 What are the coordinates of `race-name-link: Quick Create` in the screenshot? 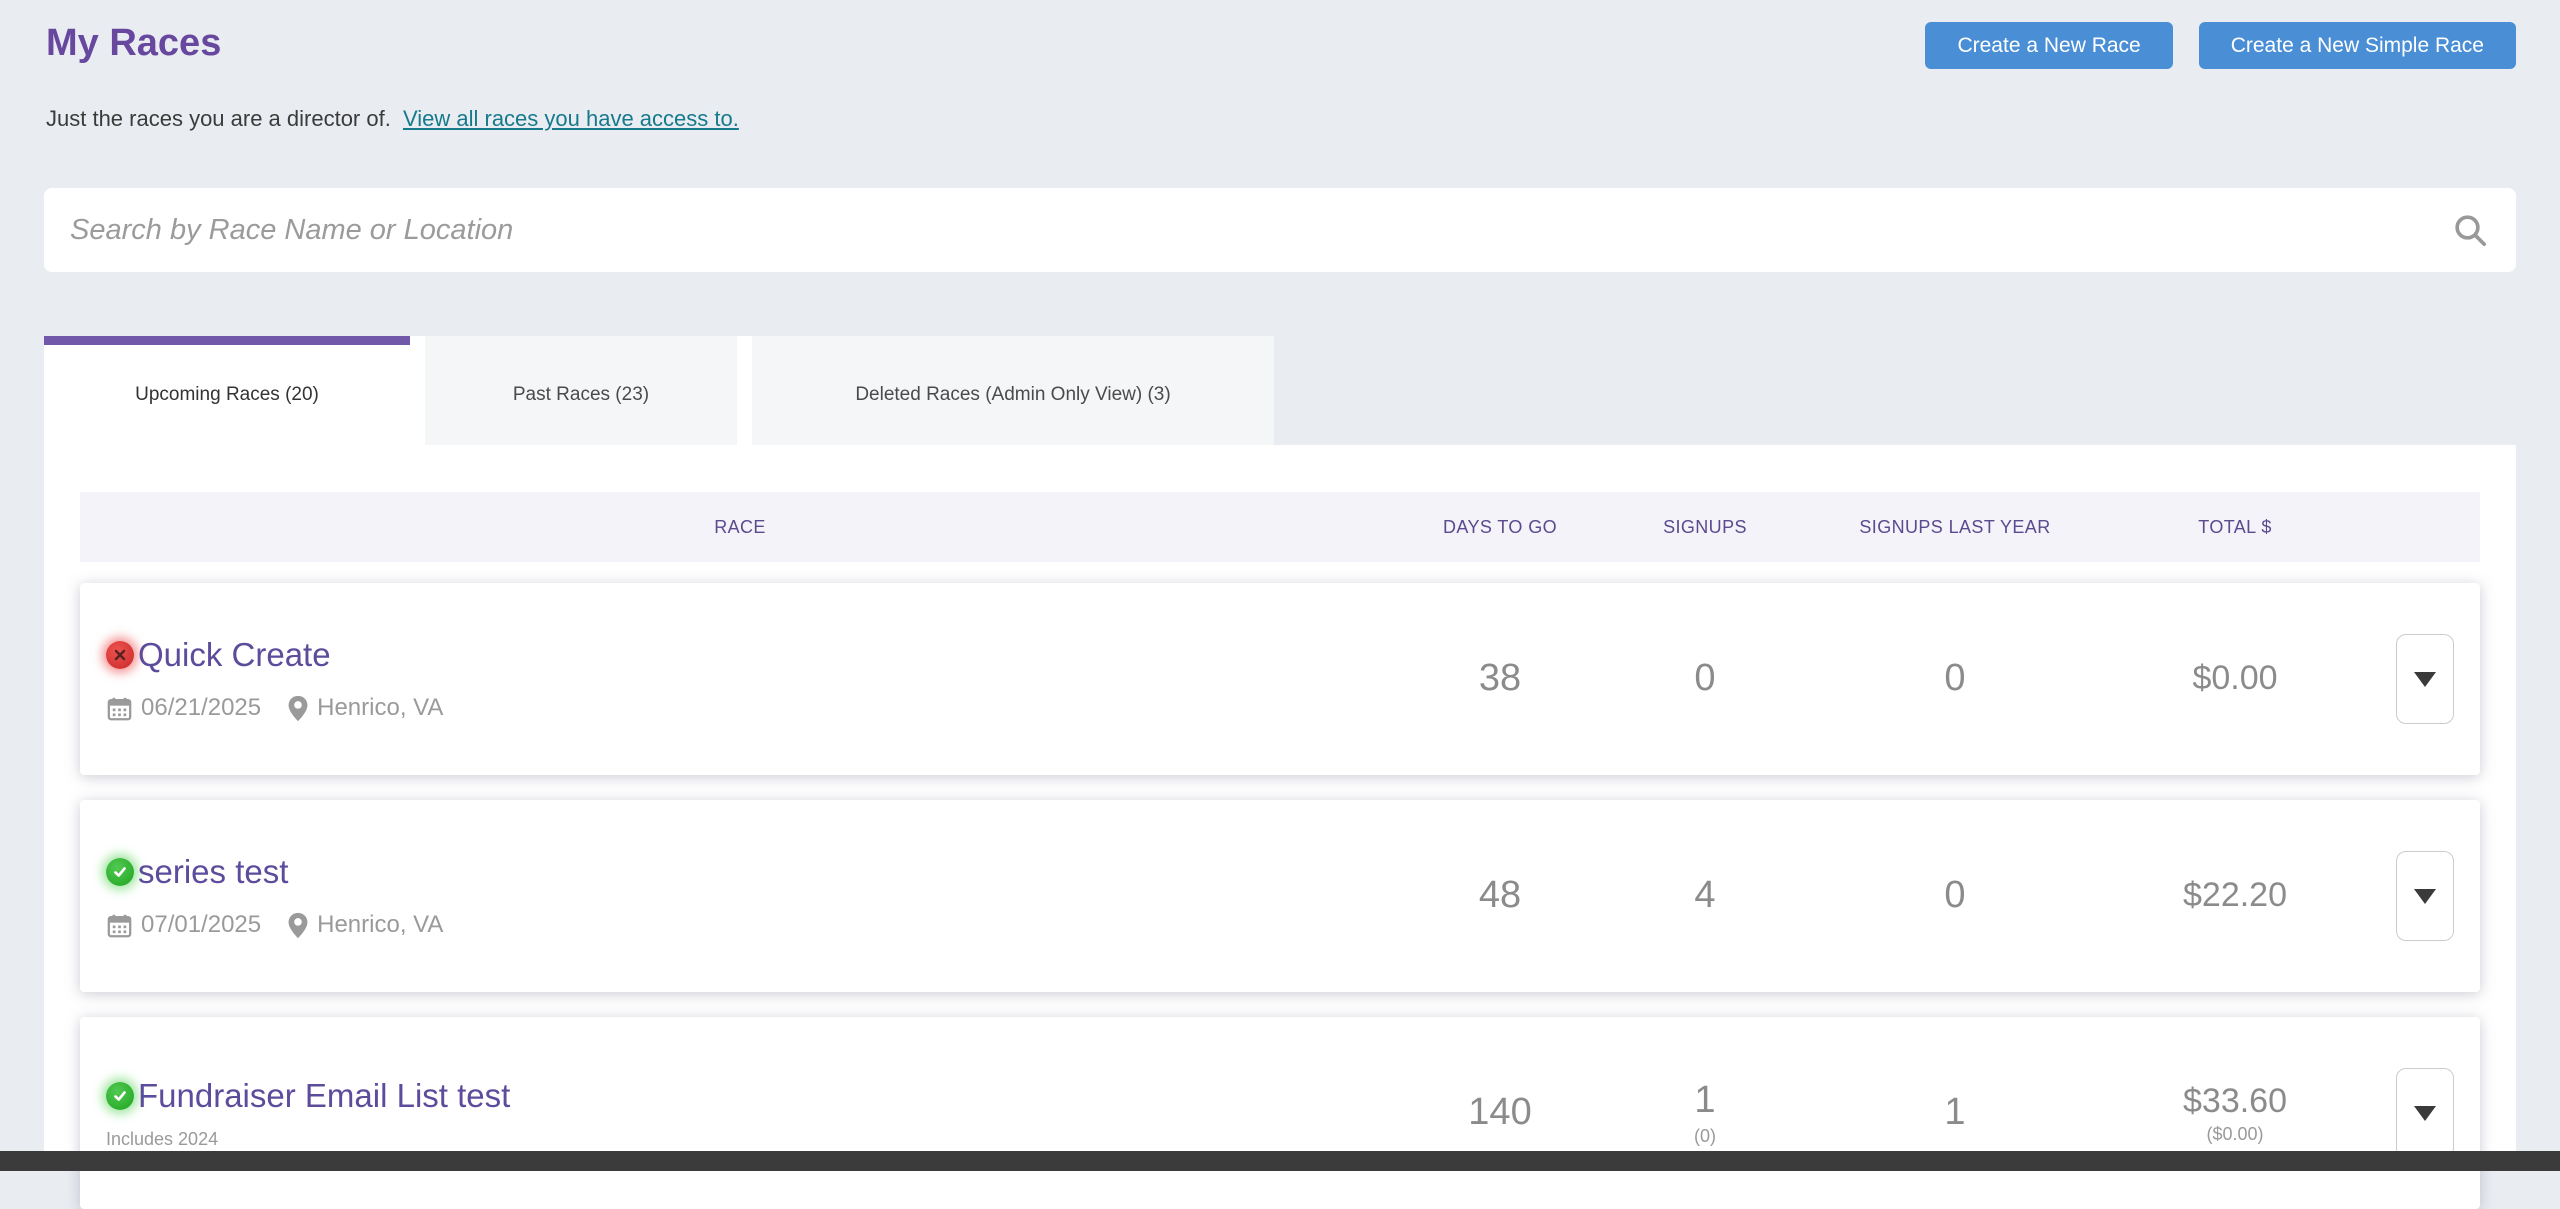 It's located at (234, 655).